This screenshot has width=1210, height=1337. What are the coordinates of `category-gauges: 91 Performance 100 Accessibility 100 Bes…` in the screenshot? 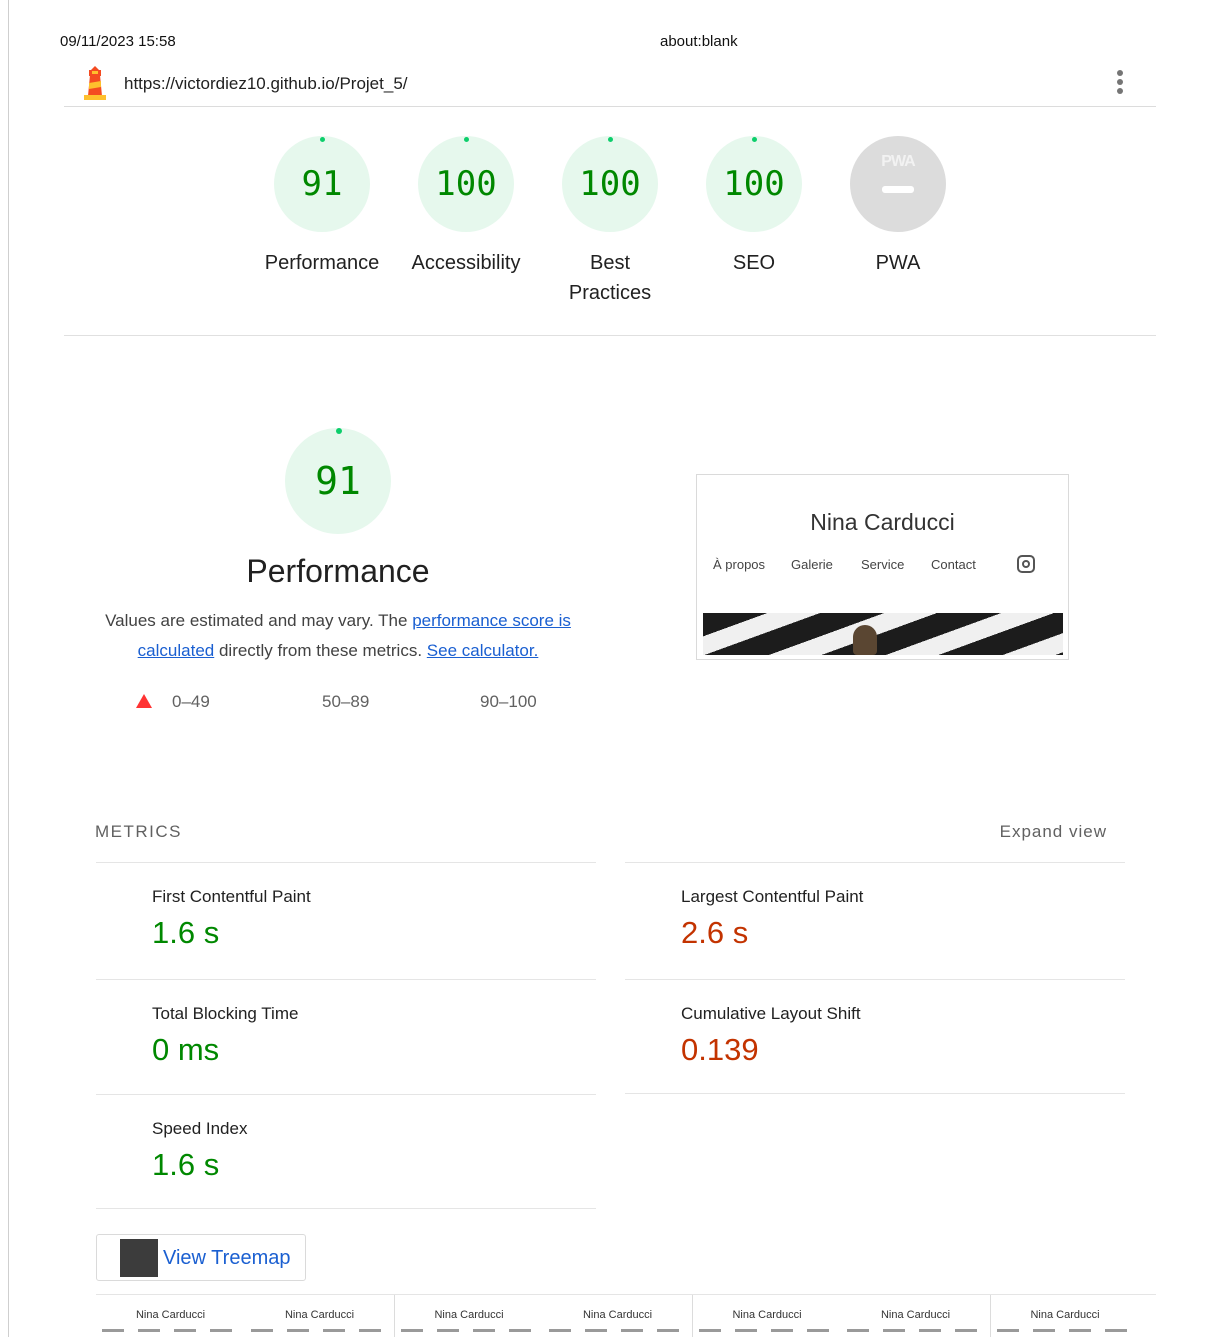 It's located at (600, 226).